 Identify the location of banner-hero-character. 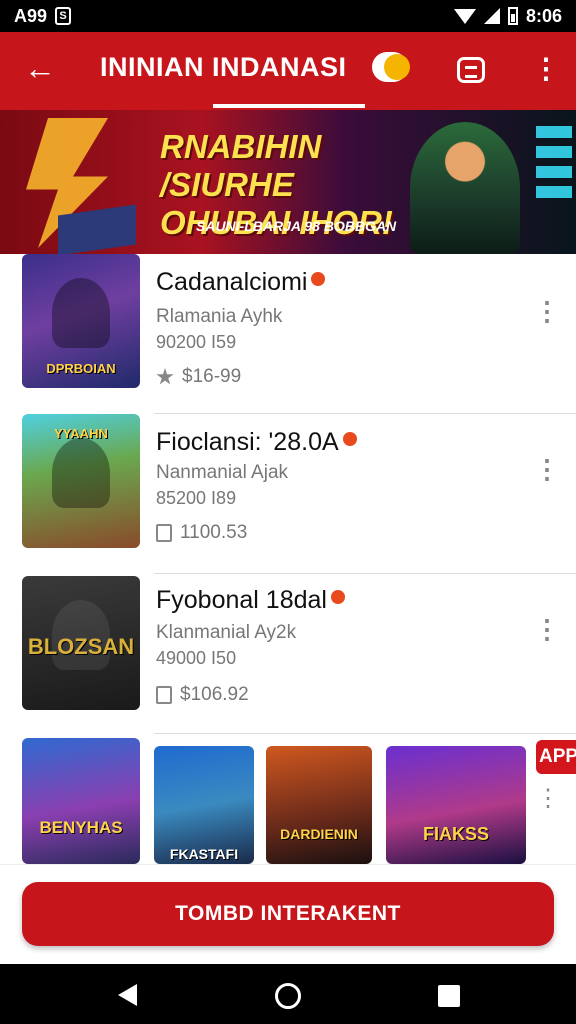
(465, 188).